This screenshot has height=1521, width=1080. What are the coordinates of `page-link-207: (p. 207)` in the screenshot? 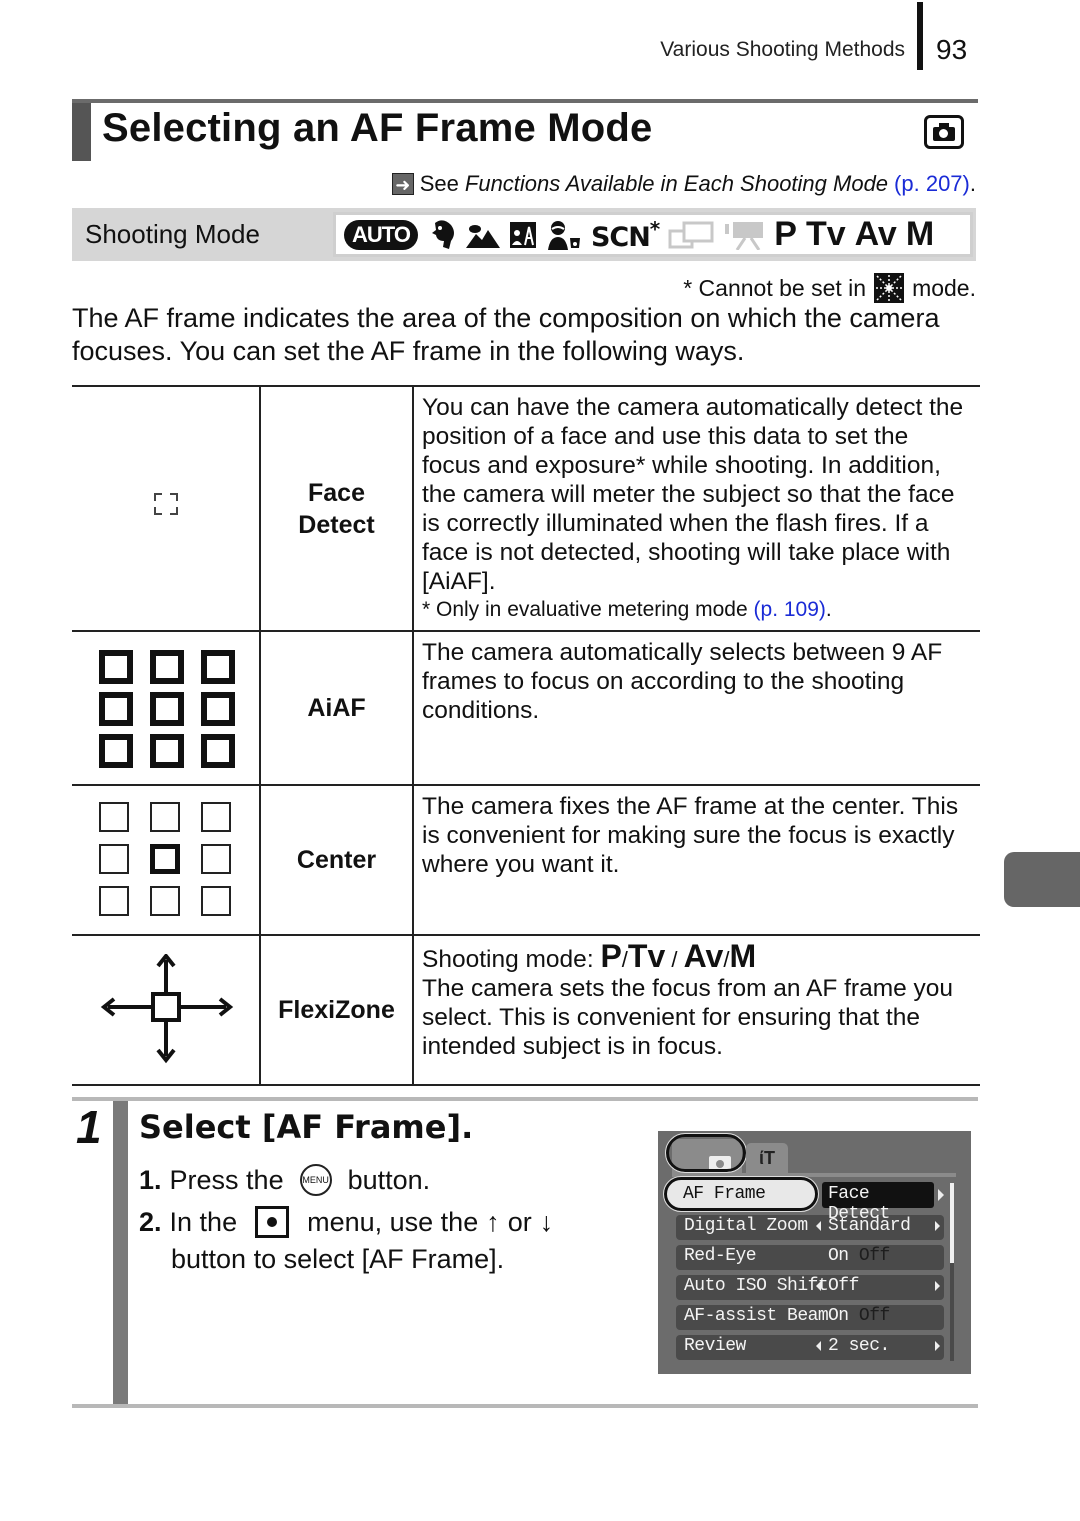 It's located at (932, 183).